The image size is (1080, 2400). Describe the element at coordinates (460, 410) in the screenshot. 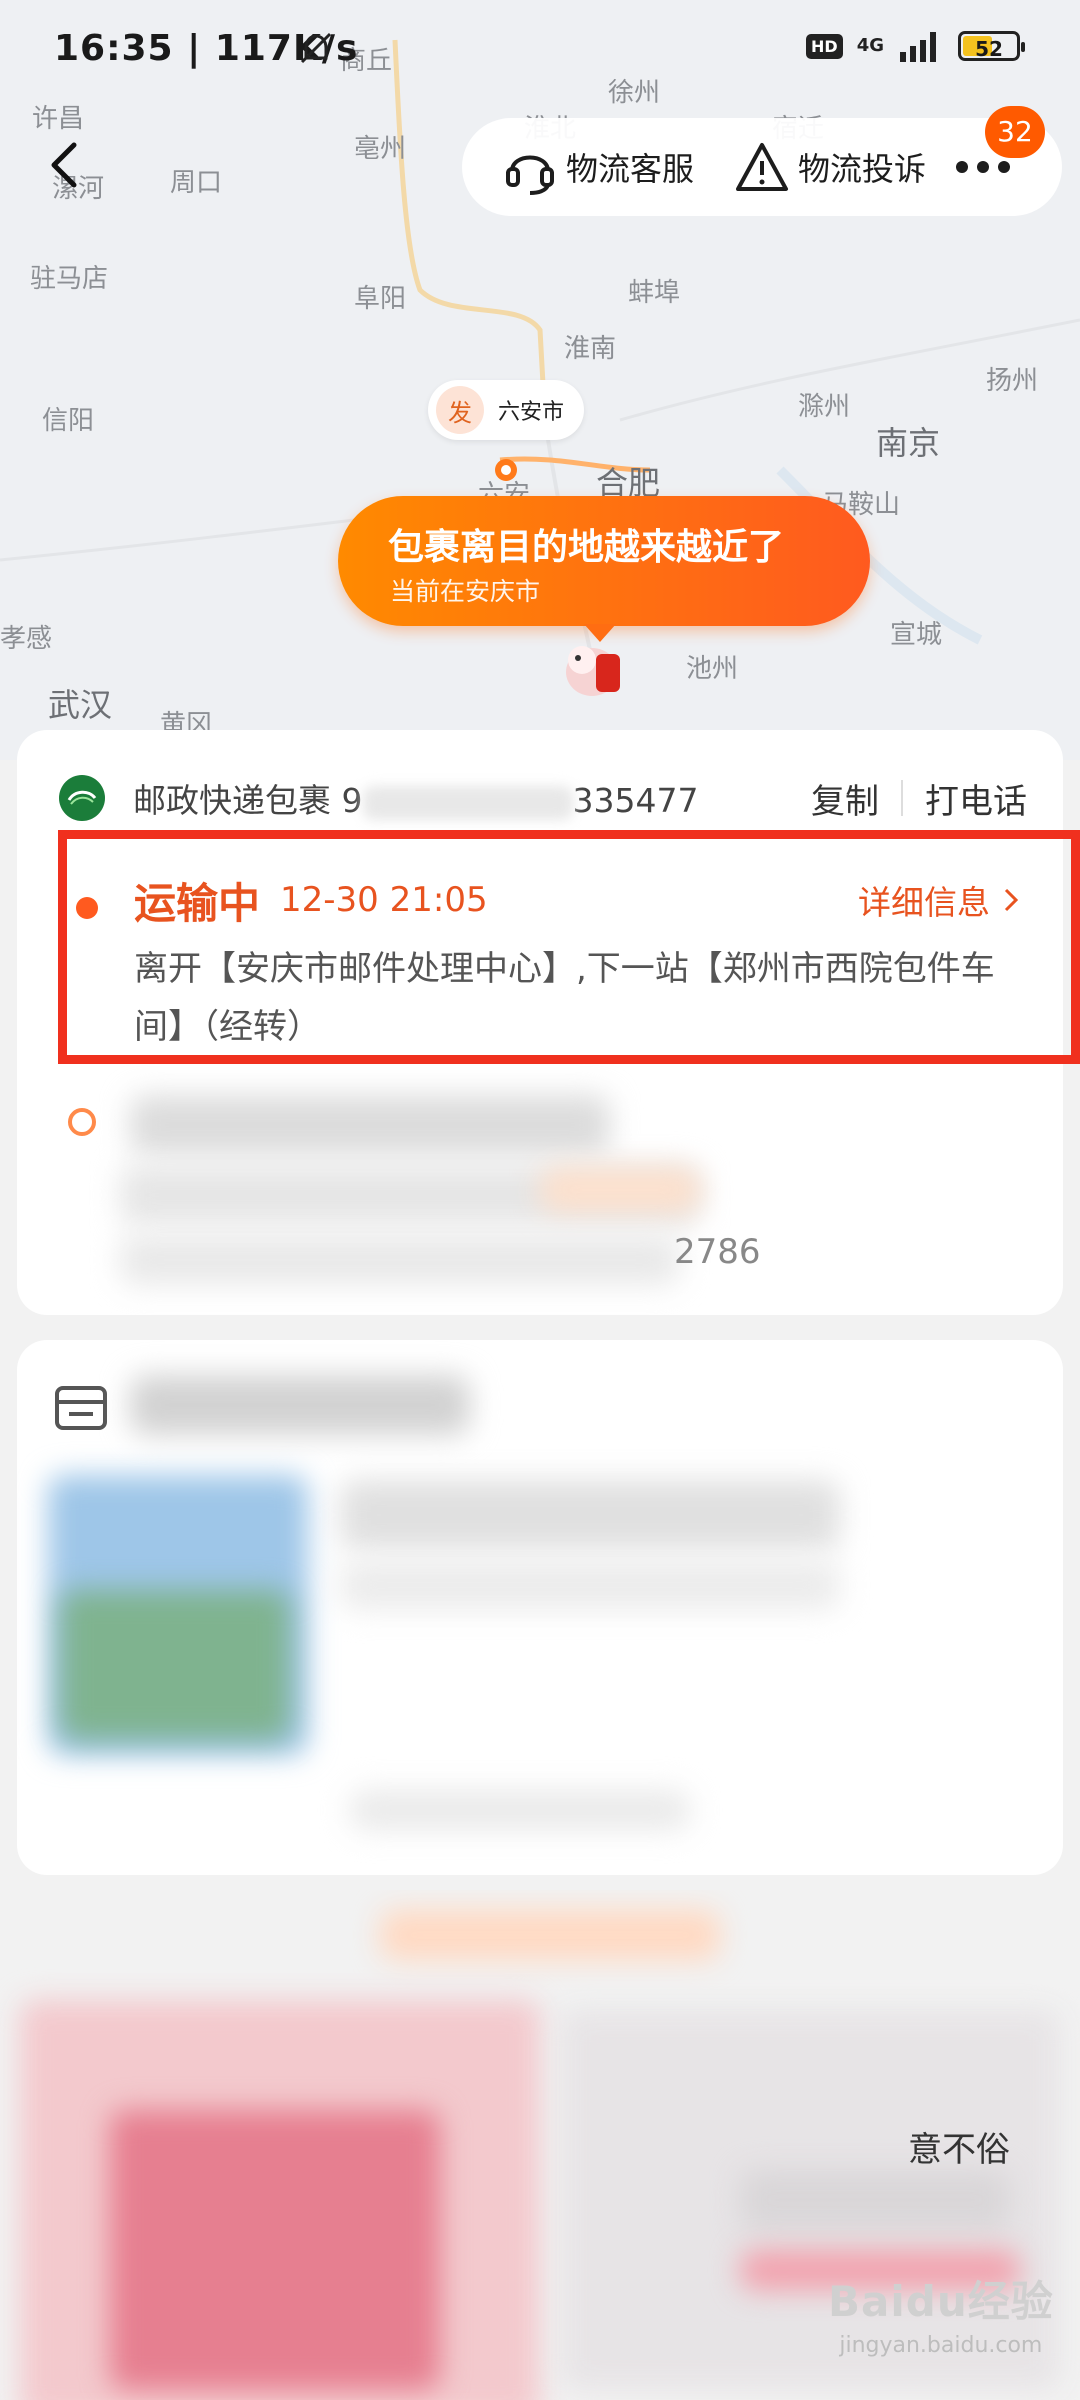

I see `origin-marker: 发` at that location.